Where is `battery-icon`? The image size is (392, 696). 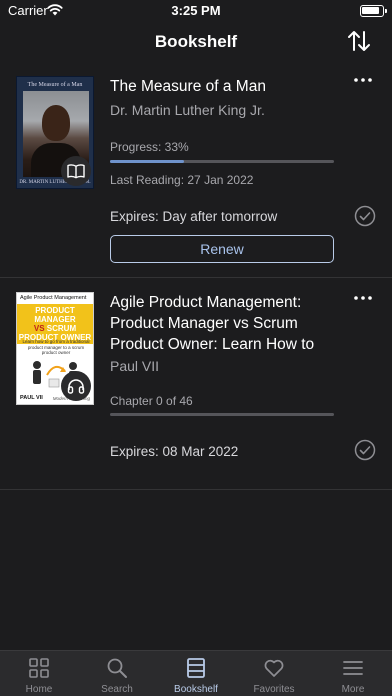
battery-icon is located at coordinates (373, 11).